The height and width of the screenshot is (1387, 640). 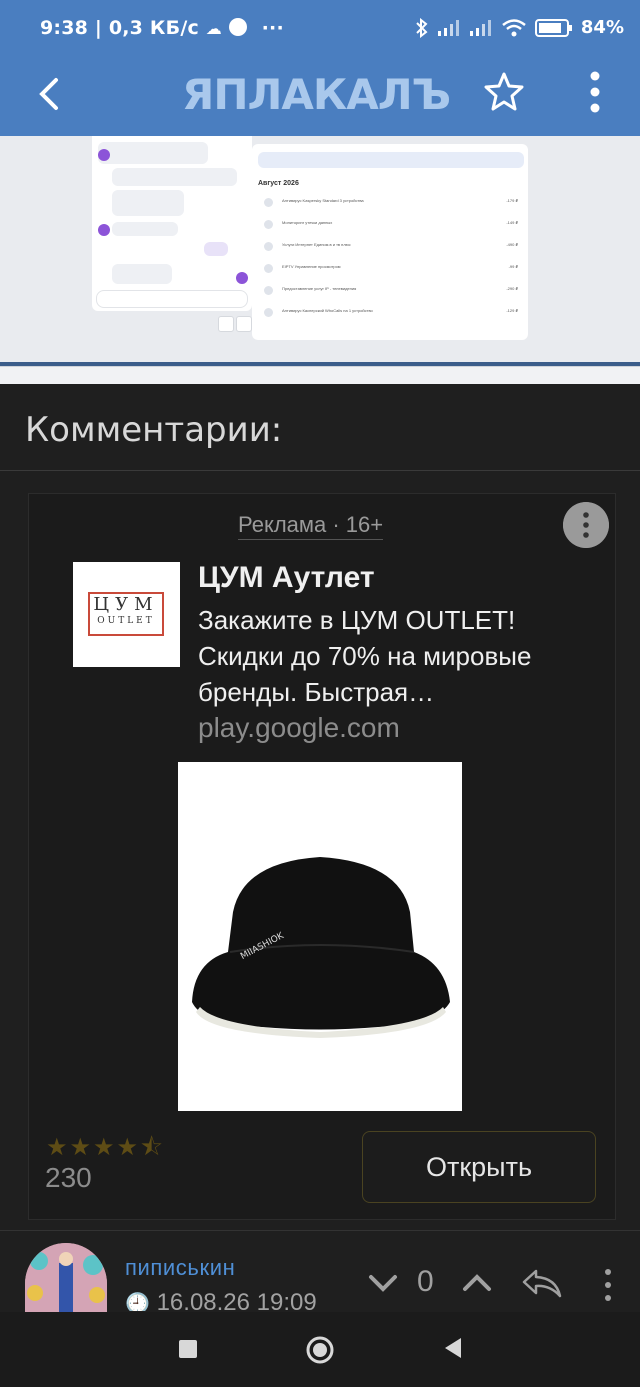 I want to click on transaction-amount: -149 ₽, so click(x=512, y=222).